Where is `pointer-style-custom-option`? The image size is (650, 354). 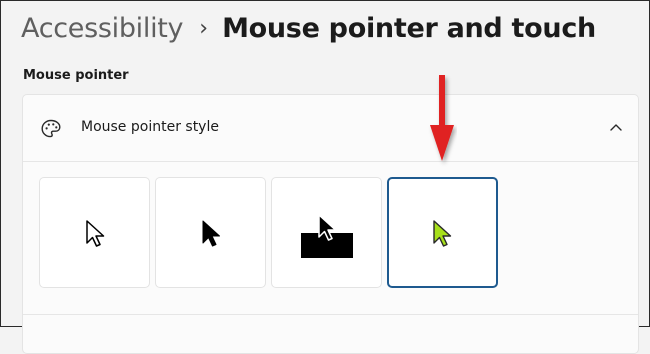 pointer-style-custom-option is located at coordinates (442, 232).